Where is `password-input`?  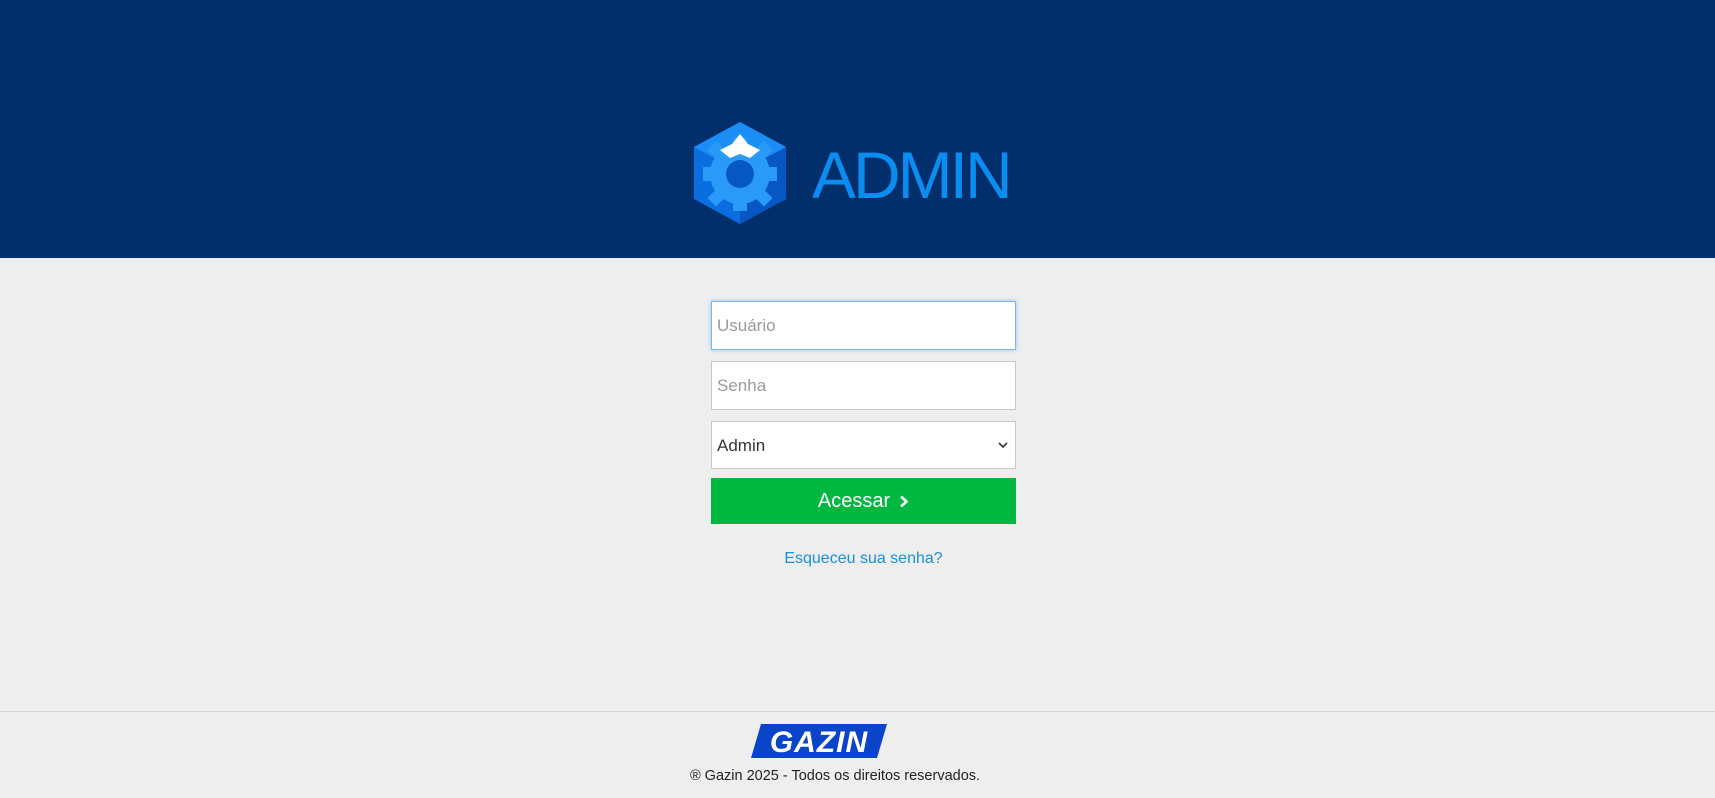 password-input is located at coordinates (863, 385).